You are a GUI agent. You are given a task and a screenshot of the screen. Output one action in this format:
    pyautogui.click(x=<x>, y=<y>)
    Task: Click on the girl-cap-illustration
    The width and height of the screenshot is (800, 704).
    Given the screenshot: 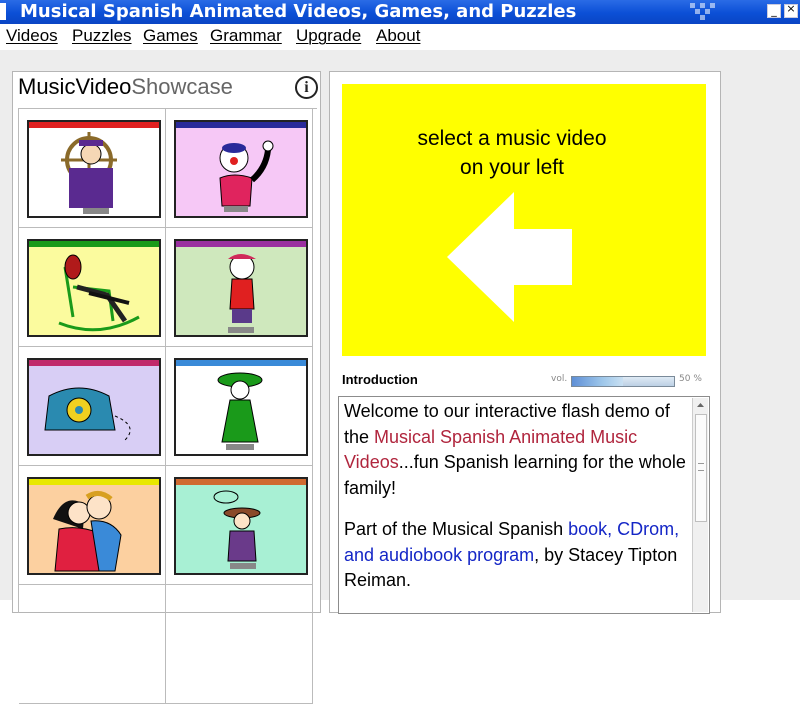 What is the action you would take?
    pyautogui.click(x=242, y=293)
    